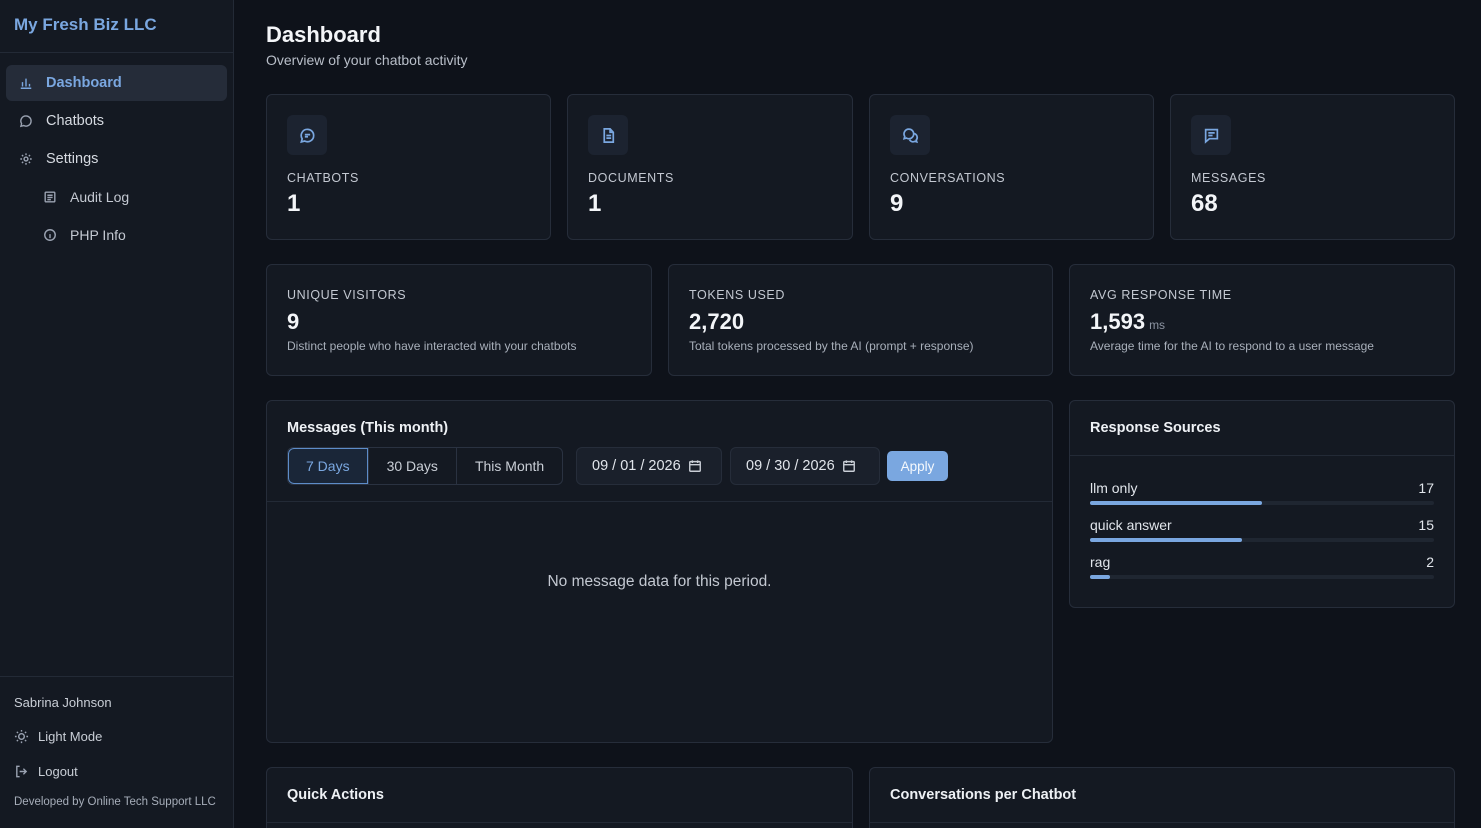 This screenshot has width=1481, height=828. Describe the element at coordinates (1157, 325) in the screenshot. I see `metric-unit: ms` at that location.